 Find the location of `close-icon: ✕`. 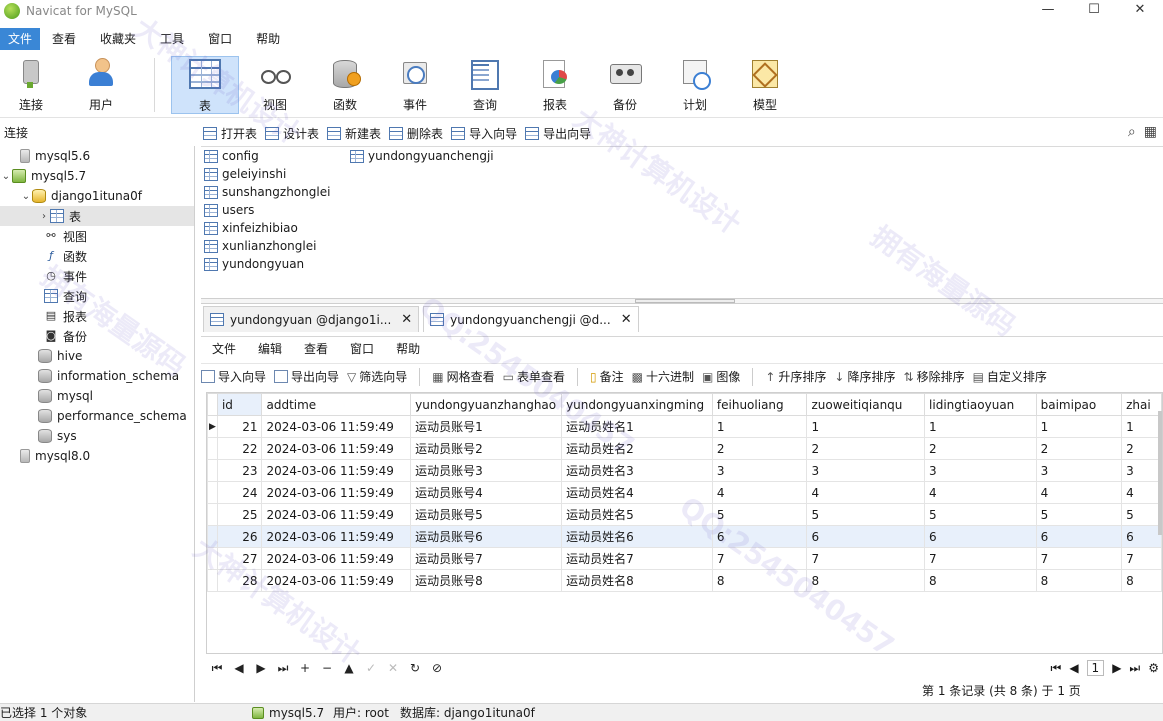

close-icon: ✕ is located at coordinates (406, 319).